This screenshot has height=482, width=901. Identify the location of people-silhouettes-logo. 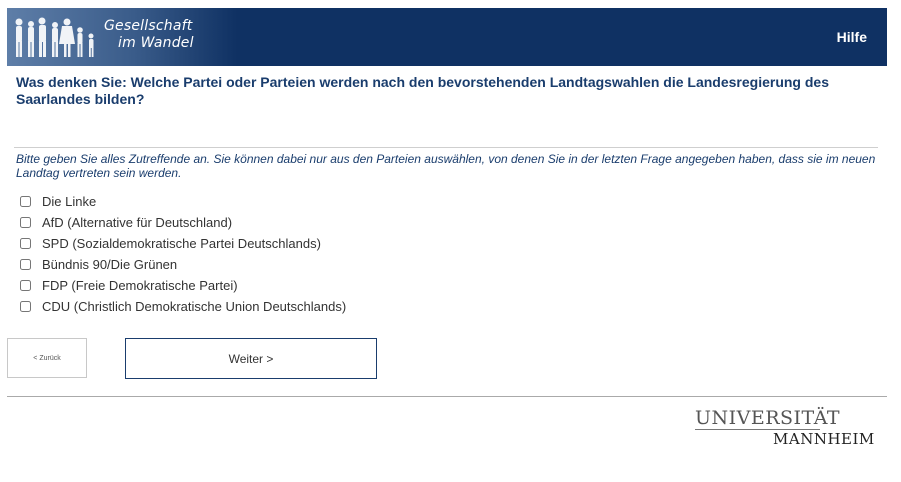
(54, 37).